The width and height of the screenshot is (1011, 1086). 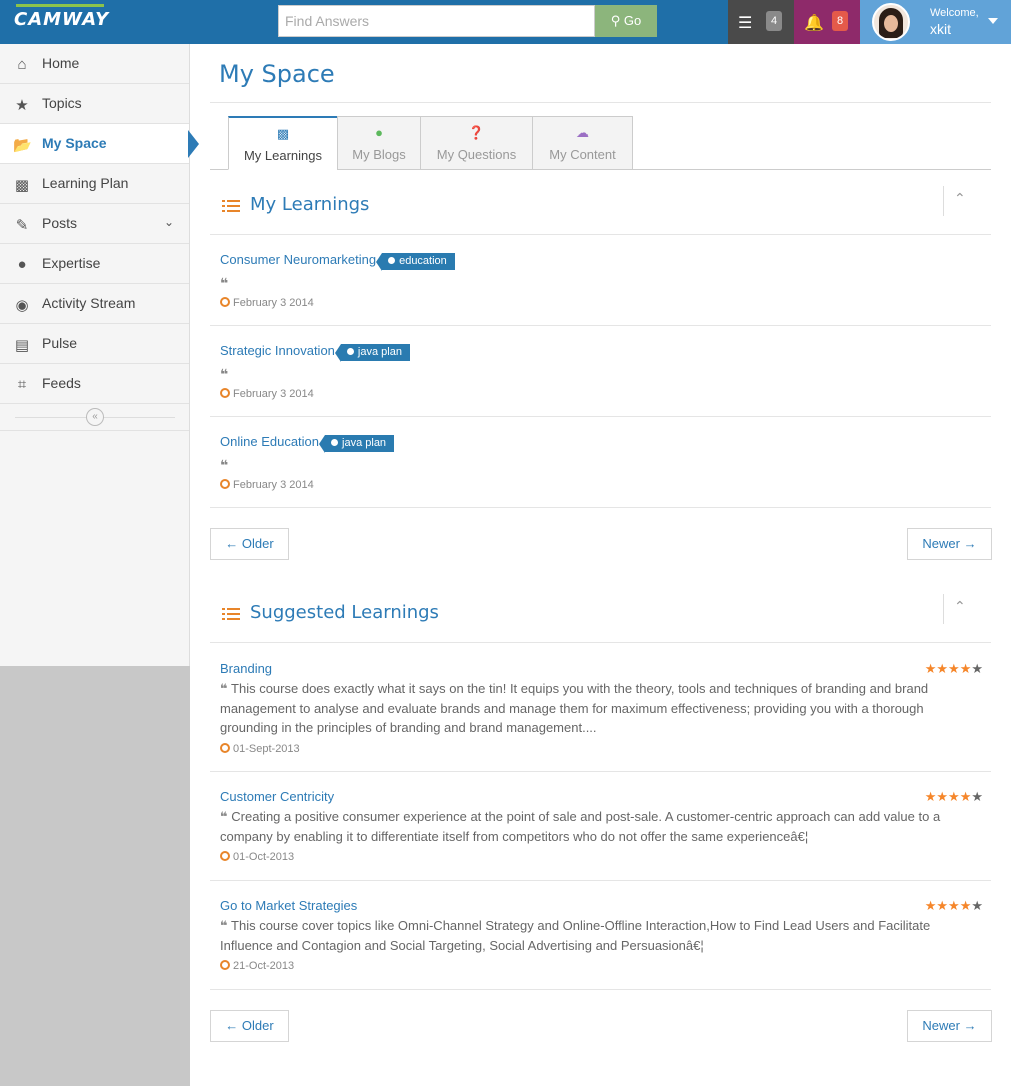 I want to click on tab-my-blogs: ● My Blogs, so click(x=379, y=143).